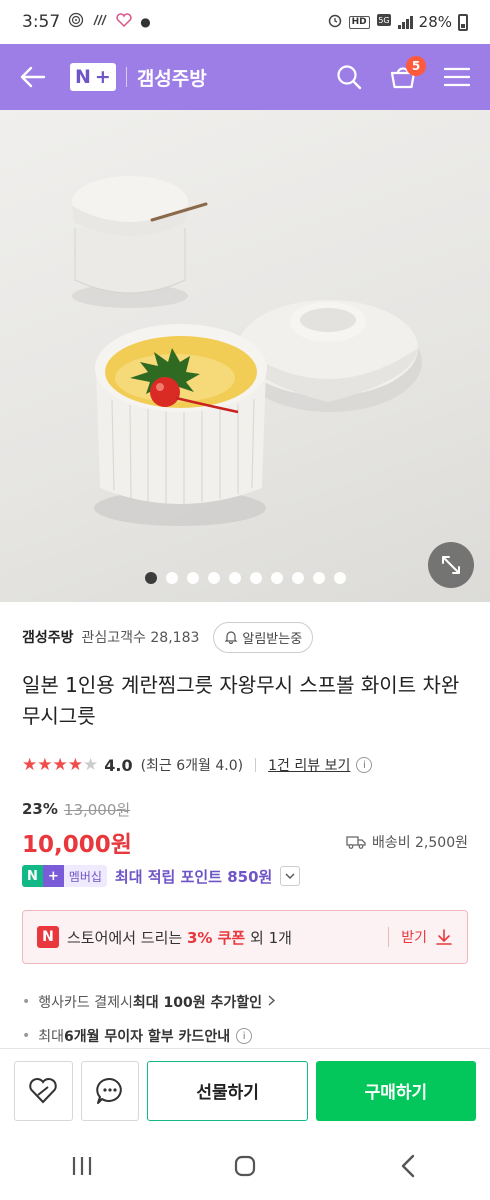  I want to click on rating-score: 4.0, so click(118, 765).